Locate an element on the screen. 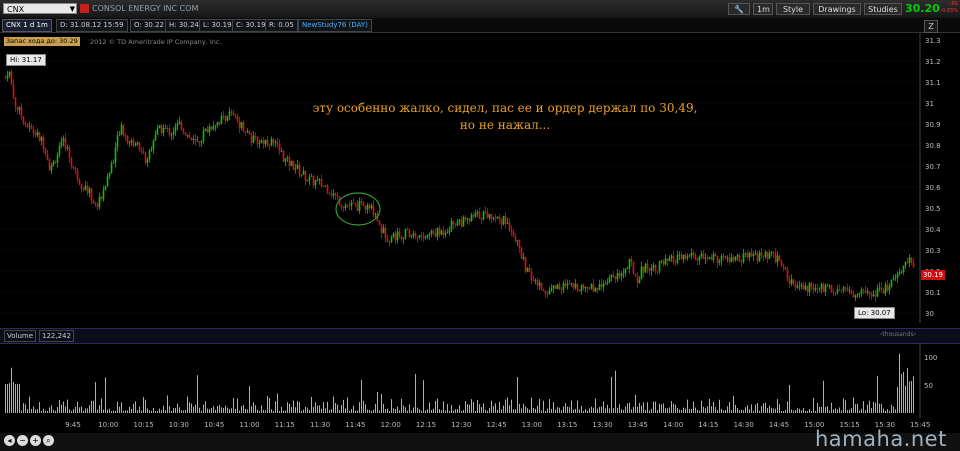 Image resolution: width=960 pixels, height=451 pixels. study-label: NewStudy76 (DAY) is located at coordinates (335, 25).